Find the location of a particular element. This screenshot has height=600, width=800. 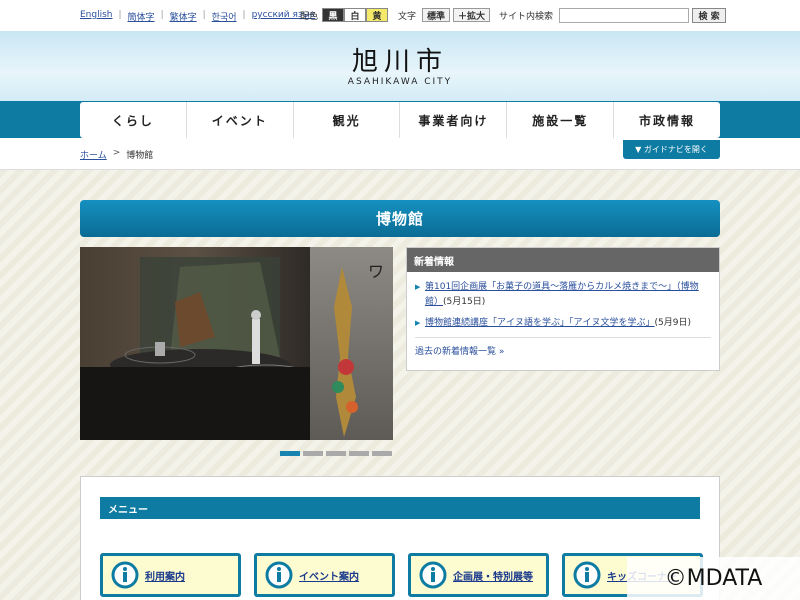

nav-item-facilities: 施設一覧 is located at coordinates (561, 120).